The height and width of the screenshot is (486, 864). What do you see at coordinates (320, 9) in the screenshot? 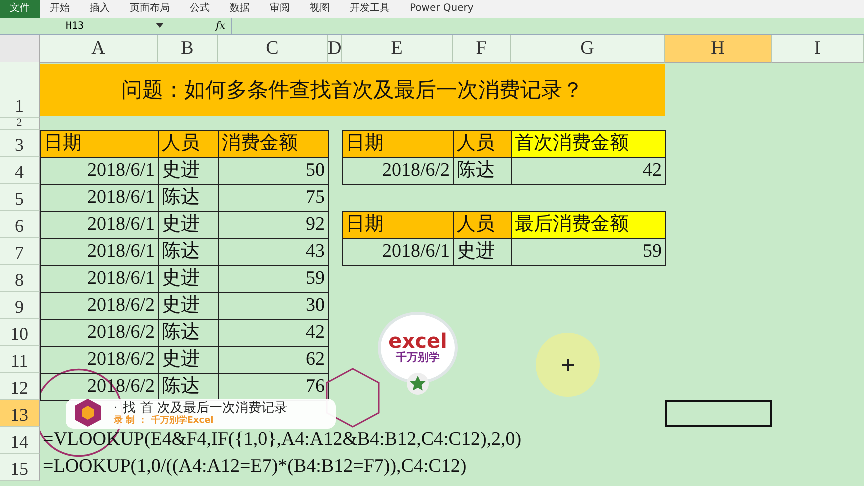
I see `ribbon-tab: 视图` at bounding box center [320, 9].